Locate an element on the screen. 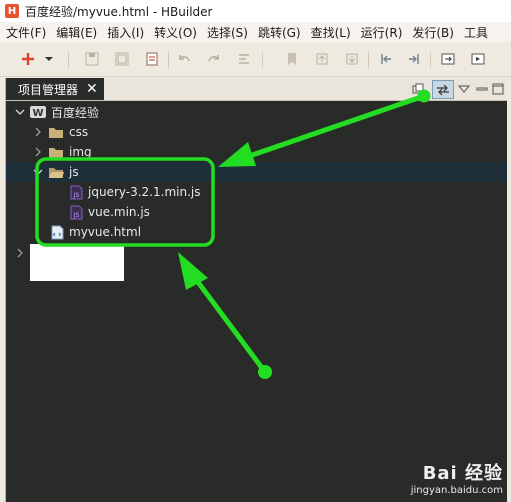 The image size is (511, 502). jump-end-button is located at coordinates (414, 59).